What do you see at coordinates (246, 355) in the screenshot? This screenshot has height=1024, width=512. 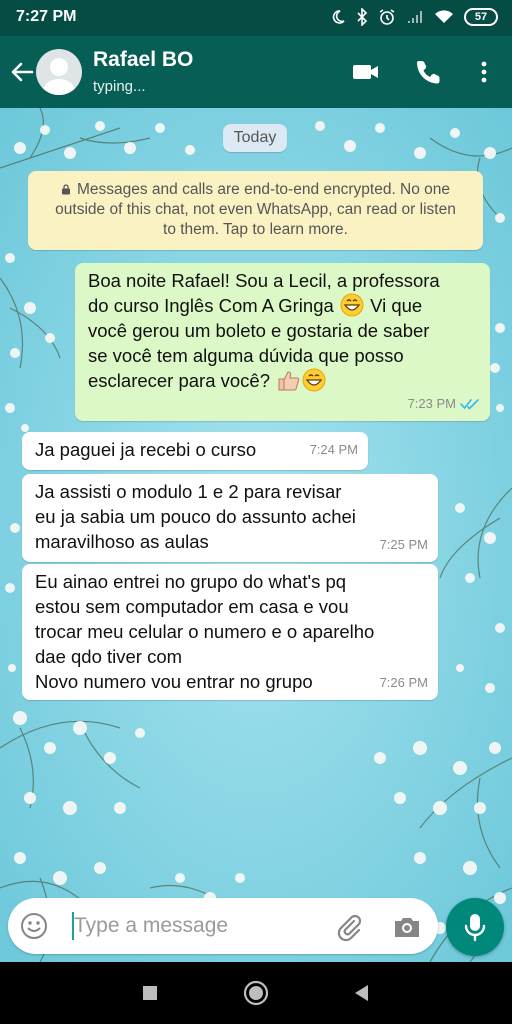 I see `message-line: se você tem alguma dúvida que posso` at bounding box center [246, 355].